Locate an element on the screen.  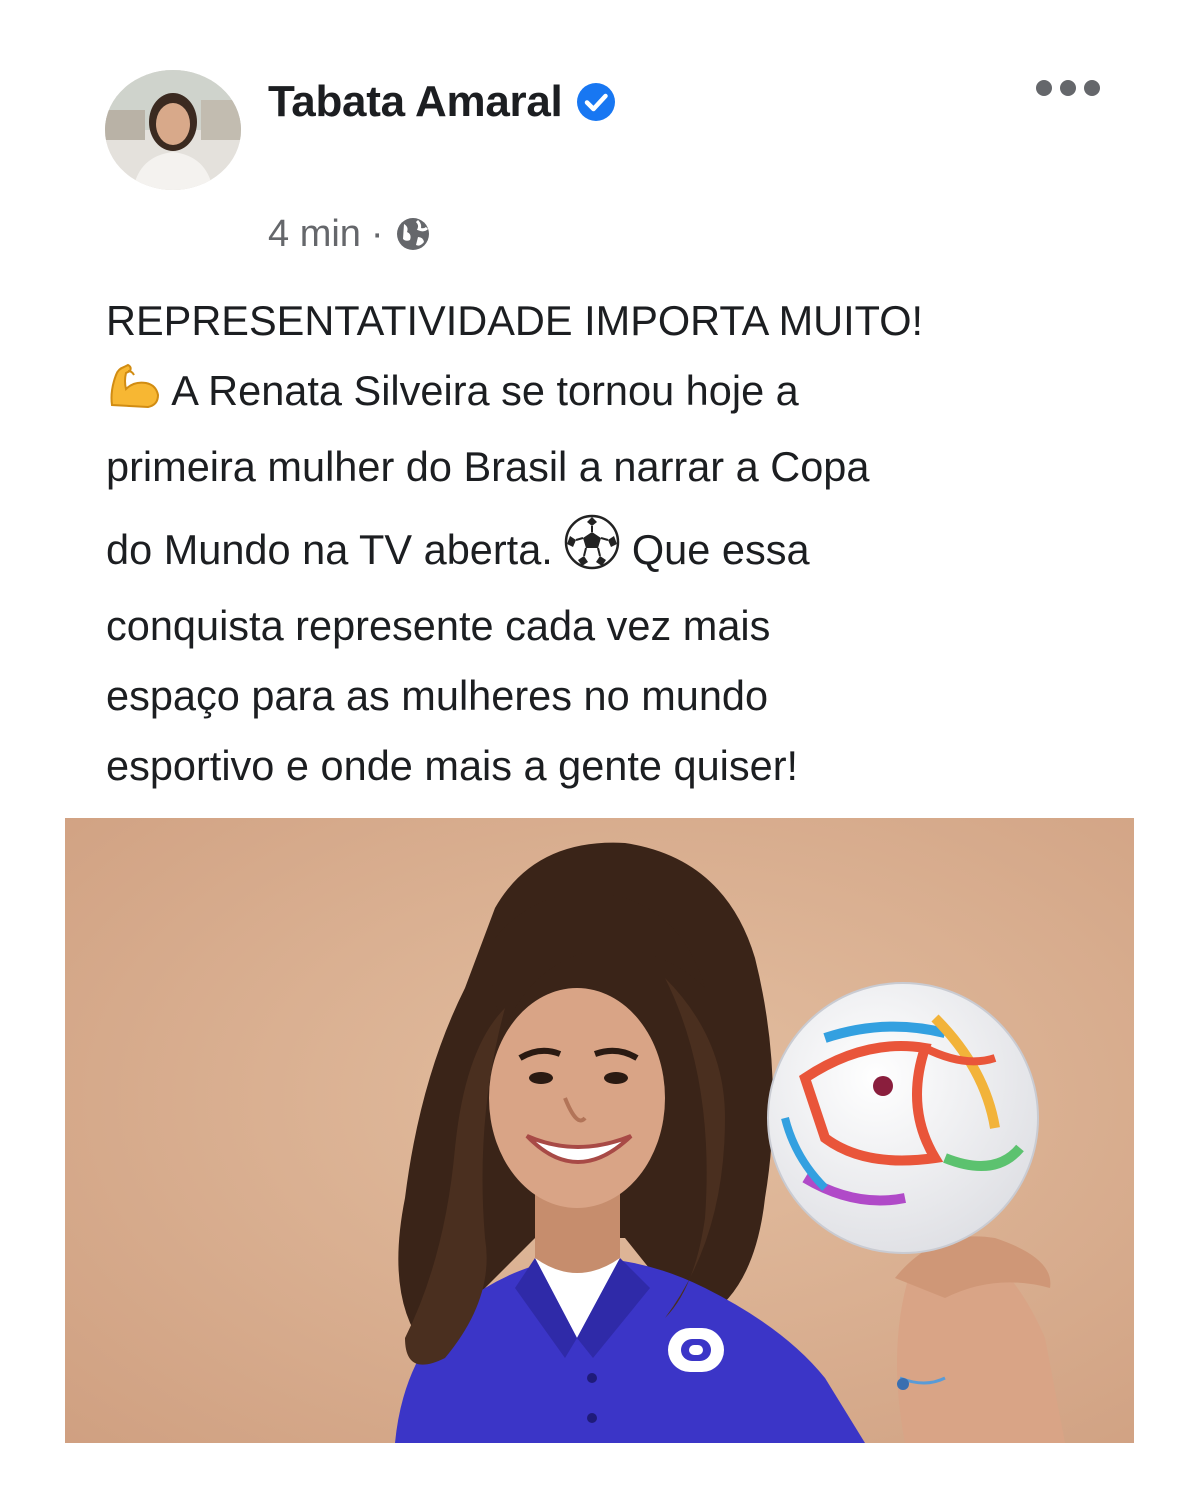
post-line-3a: do Mundo na TV aberta. is located at coordinates (329, 549).